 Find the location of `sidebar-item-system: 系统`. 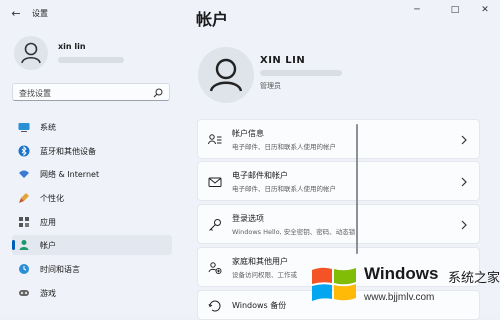

sidebar-item-system: 系统 is located at coordinates (92, 127).